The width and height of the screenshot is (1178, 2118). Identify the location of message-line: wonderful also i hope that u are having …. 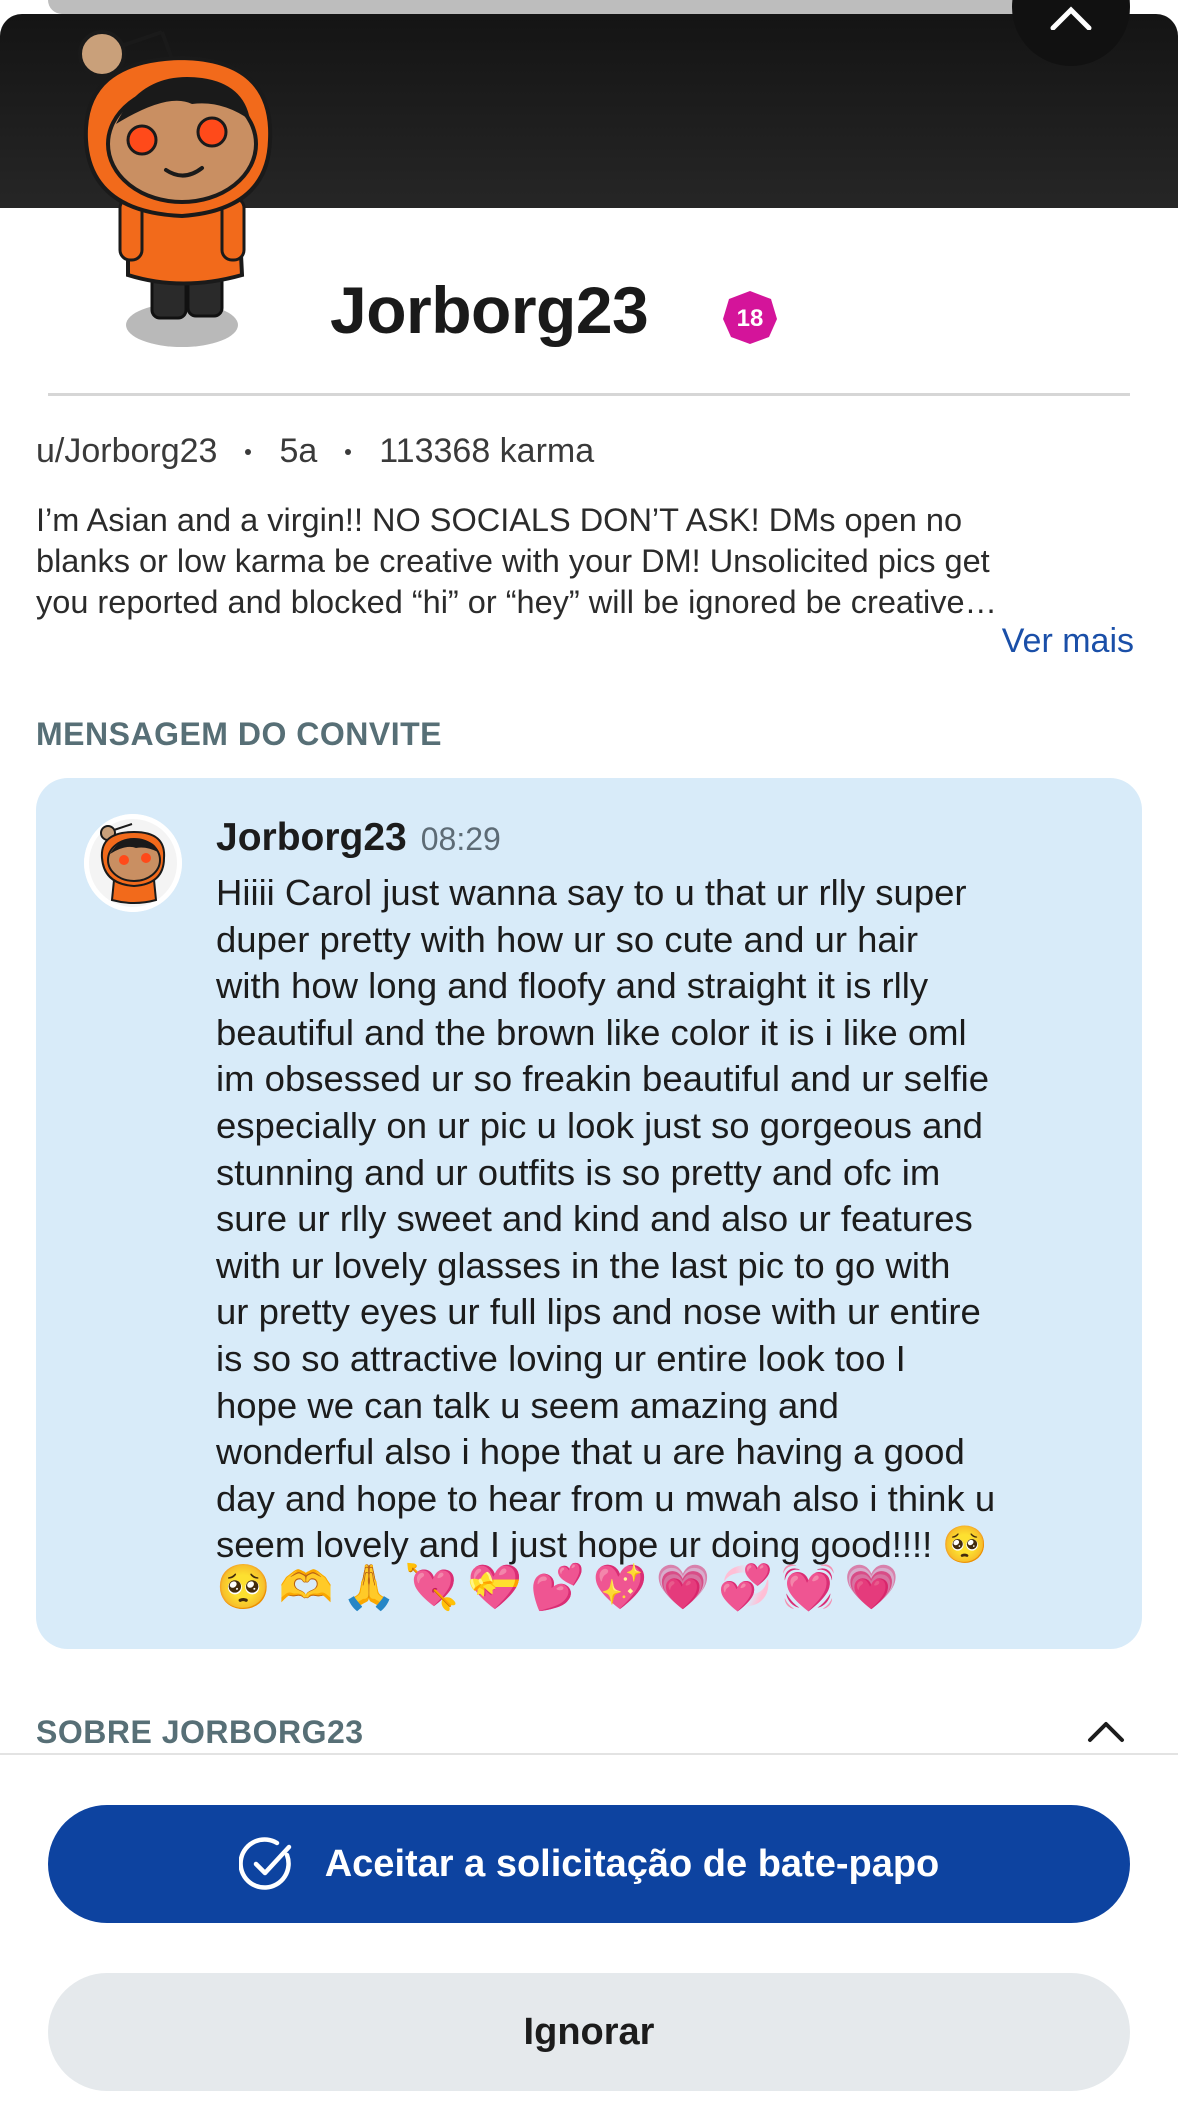
(590, 1452).